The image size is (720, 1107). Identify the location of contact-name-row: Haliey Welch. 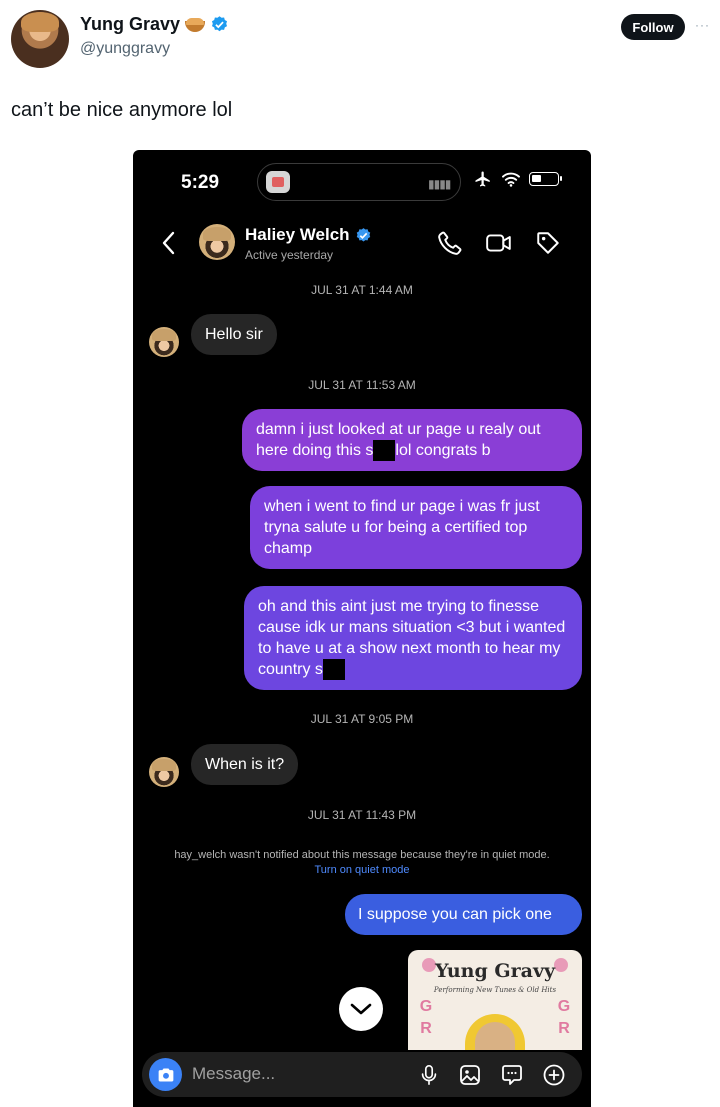
(308, 235).